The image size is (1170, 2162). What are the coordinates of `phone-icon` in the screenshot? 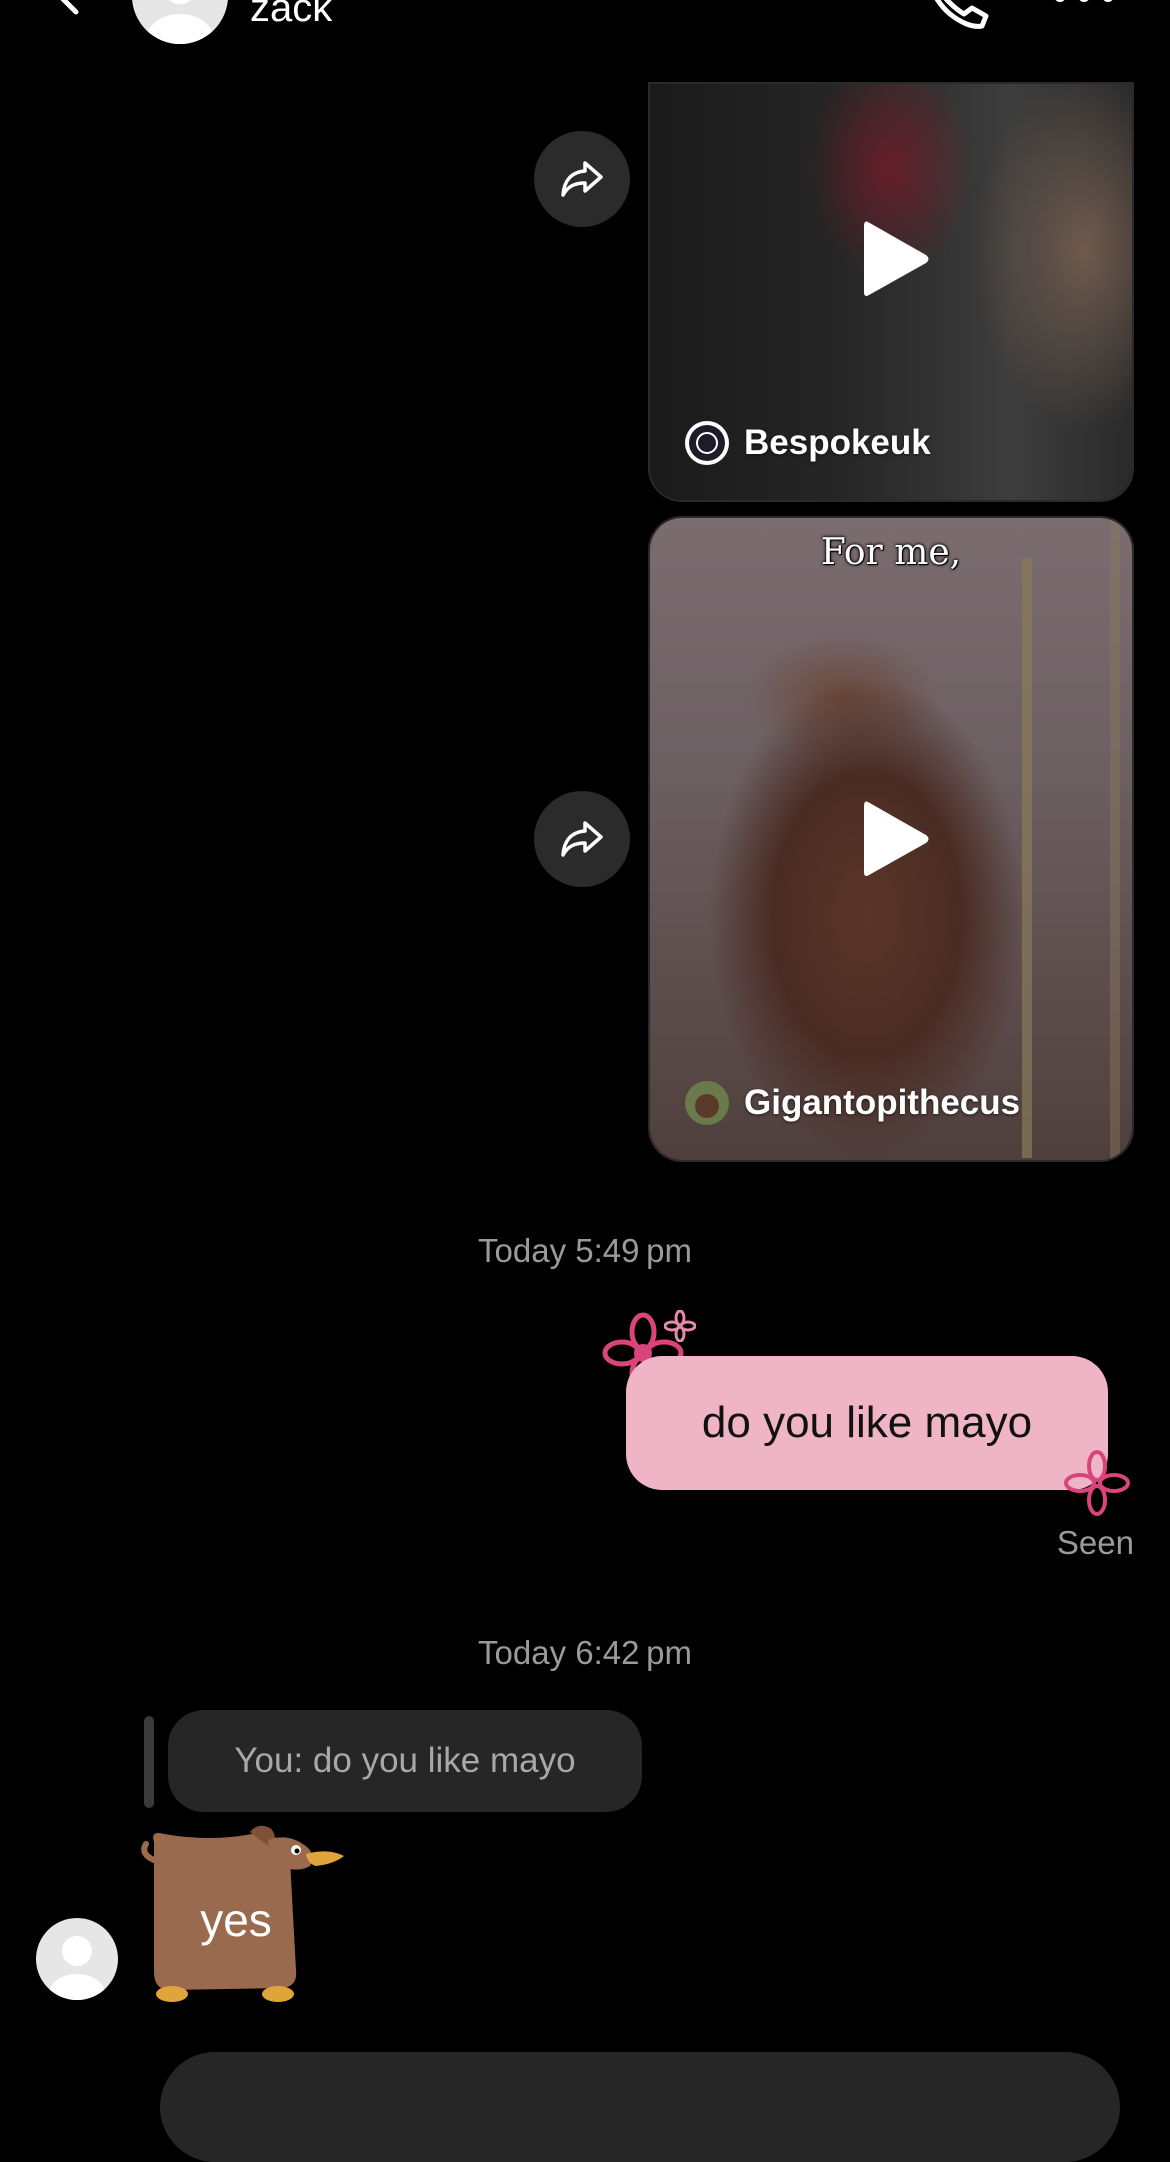 It's located at (956, 16).